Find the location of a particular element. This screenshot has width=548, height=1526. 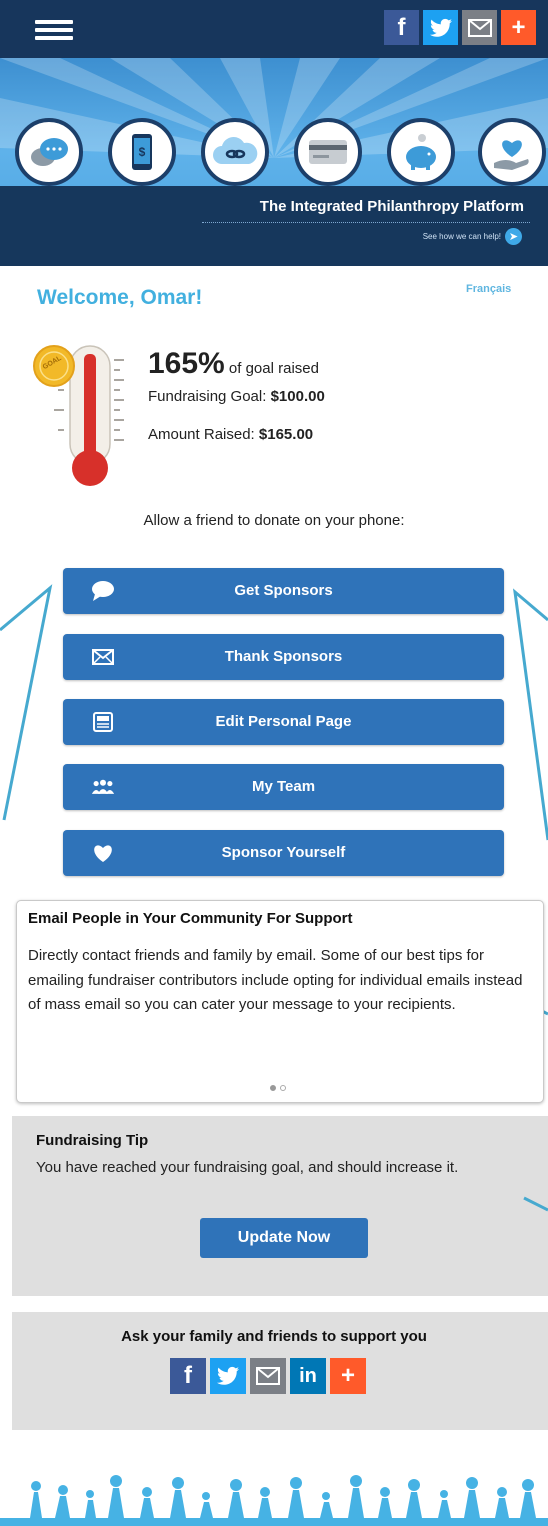

update-now-button: Update Now is located at coordinates (284, 1238).